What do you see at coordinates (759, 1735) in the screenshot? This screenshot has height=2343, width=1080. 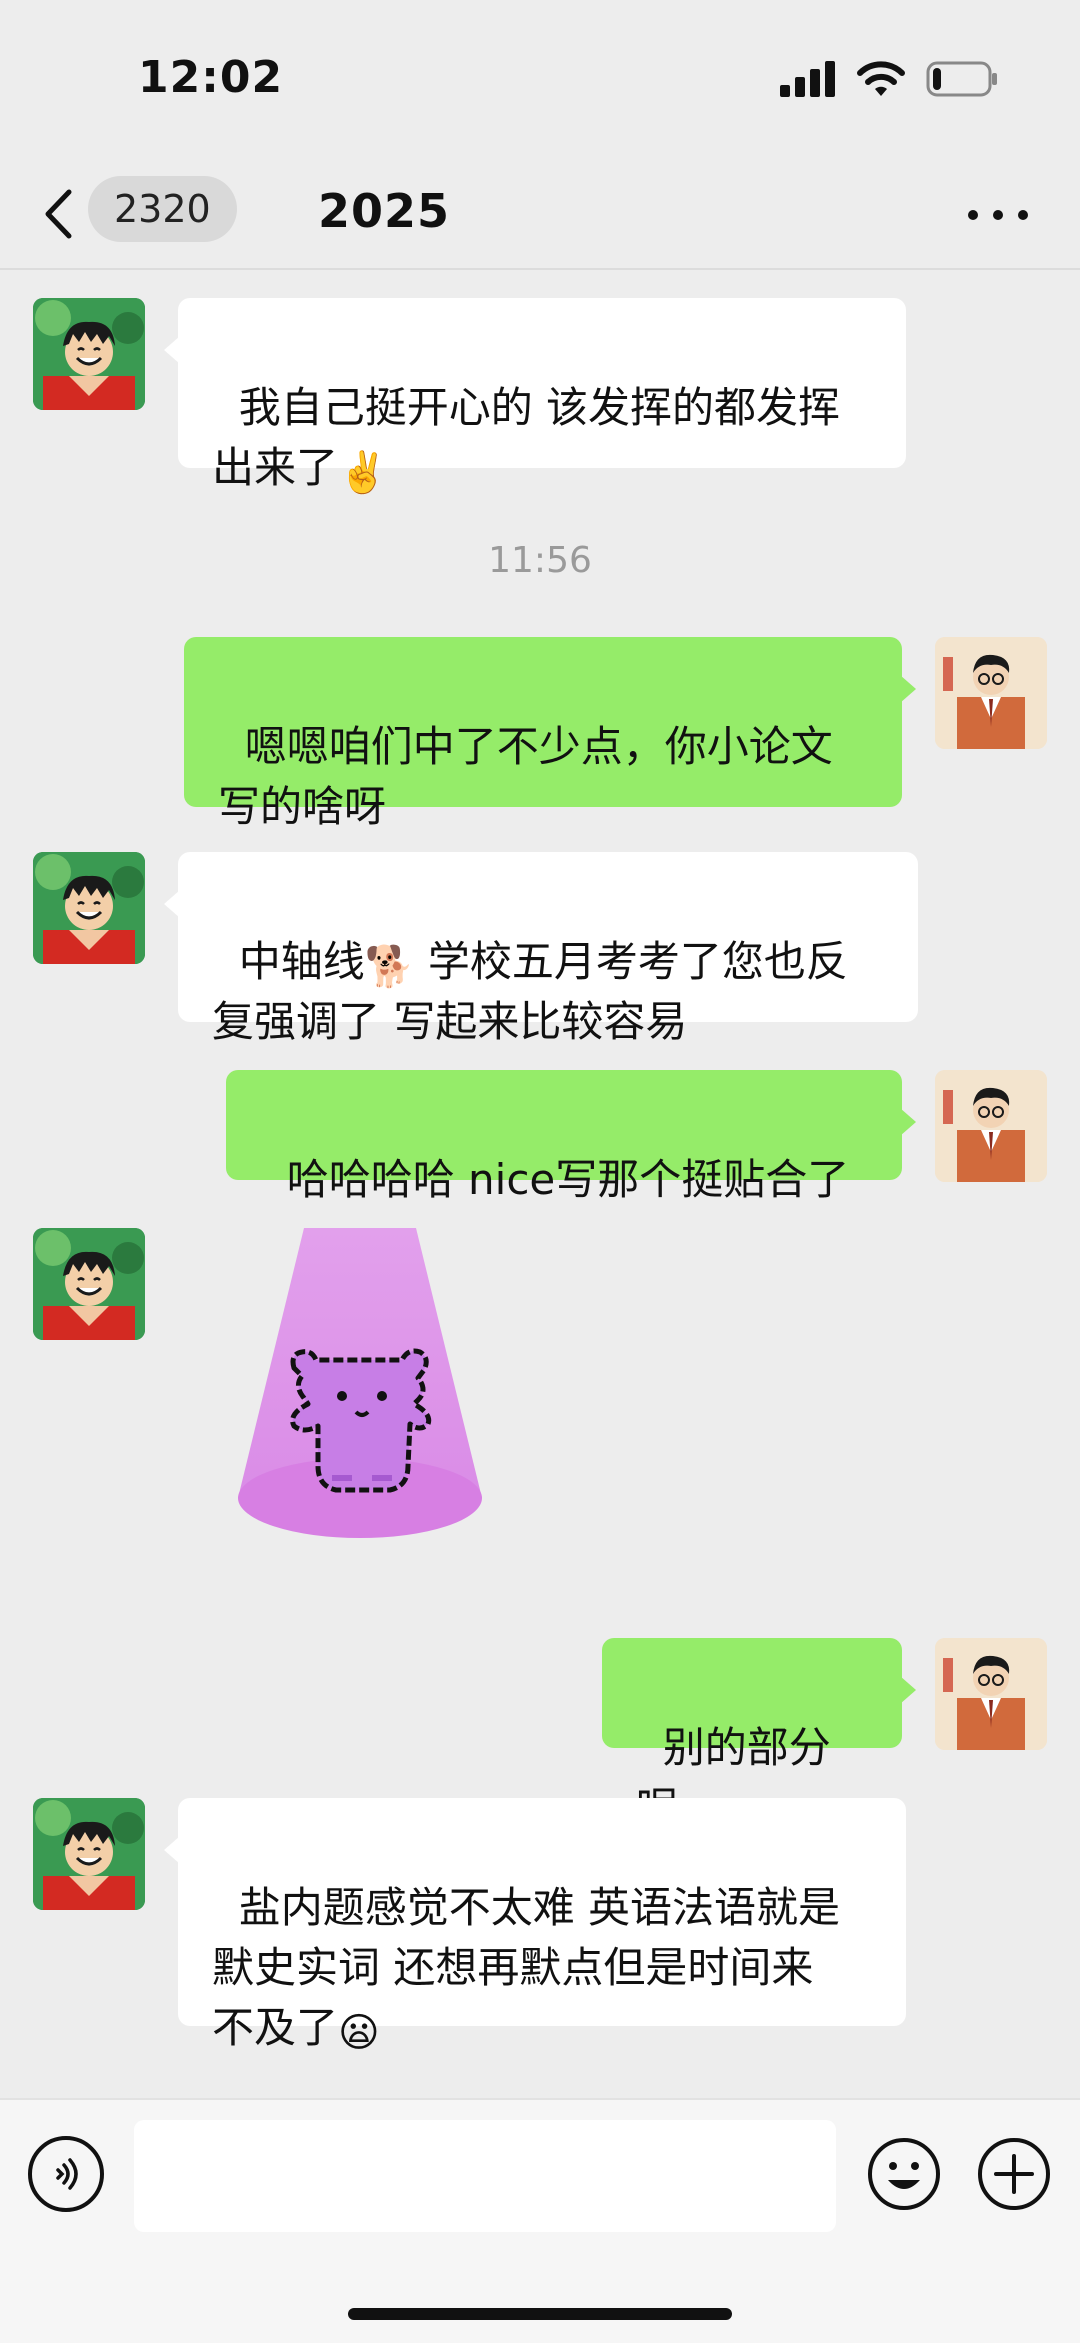 I see `message-bubble-outgoing: 别的部分呢` at bounding box center [759, 1735].